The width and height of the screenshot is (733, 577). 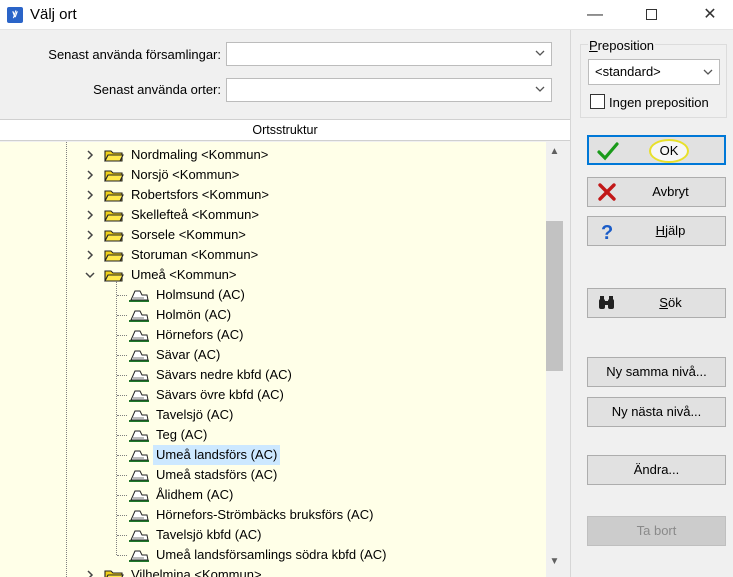 What do you see at coordinates (194, 314) in the screenshot?
I see `tree-node-label: Holmön (AC)` at bounding box center [194, 314].